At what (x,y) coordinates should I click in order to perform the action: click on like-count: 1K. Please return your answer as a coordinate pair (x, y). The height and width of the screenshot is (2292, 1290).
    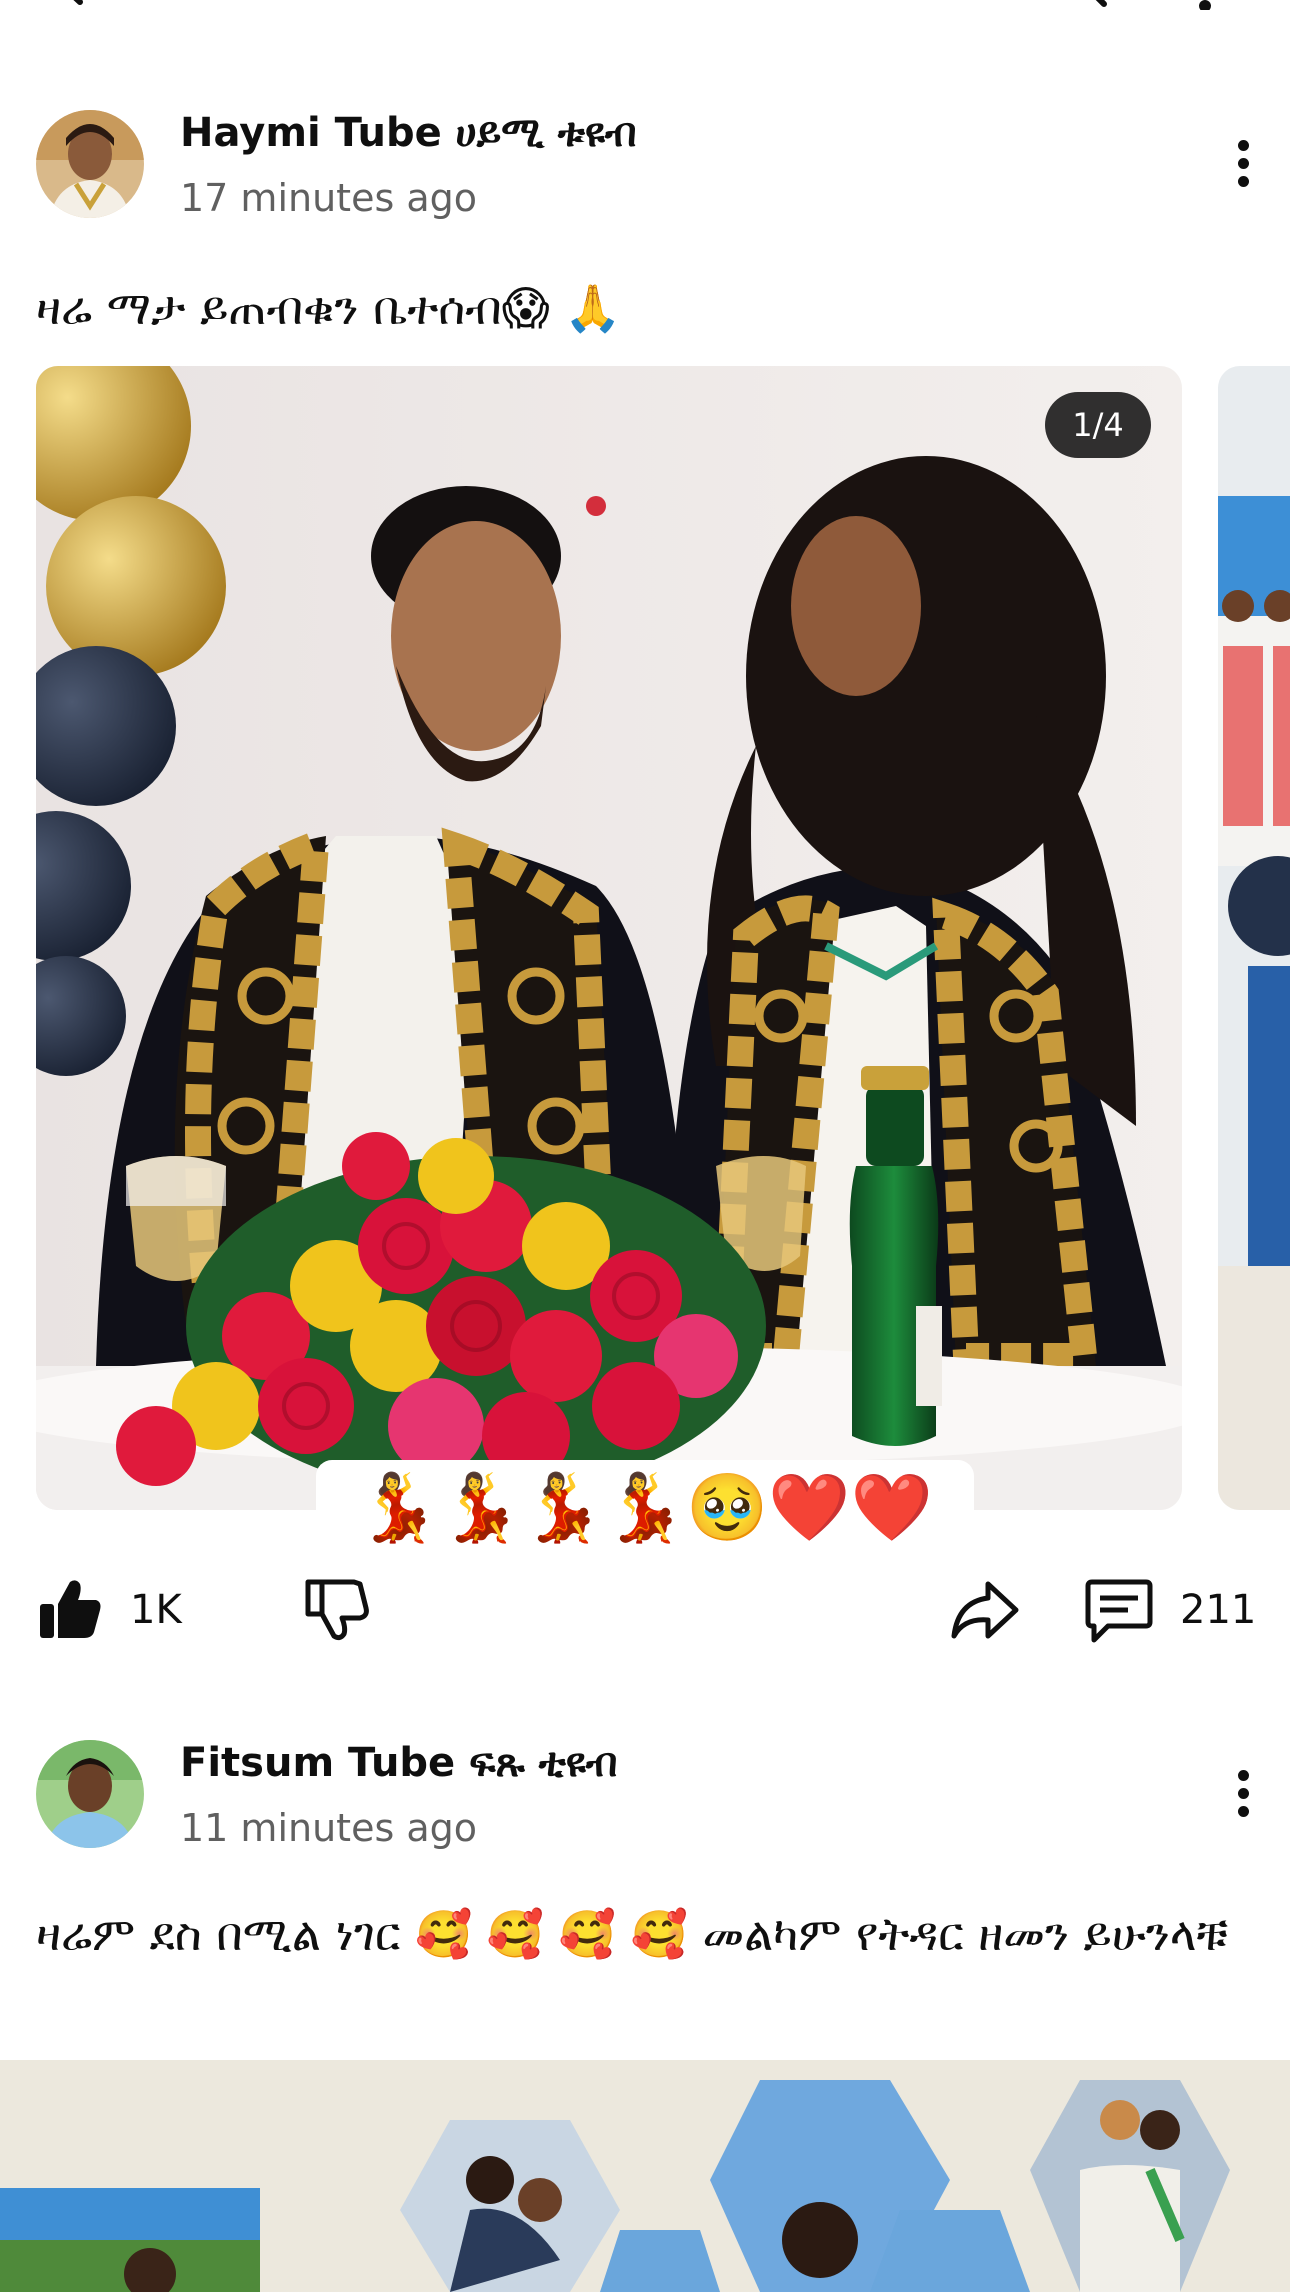
    Looking at the image, I should click on (156, 1610).